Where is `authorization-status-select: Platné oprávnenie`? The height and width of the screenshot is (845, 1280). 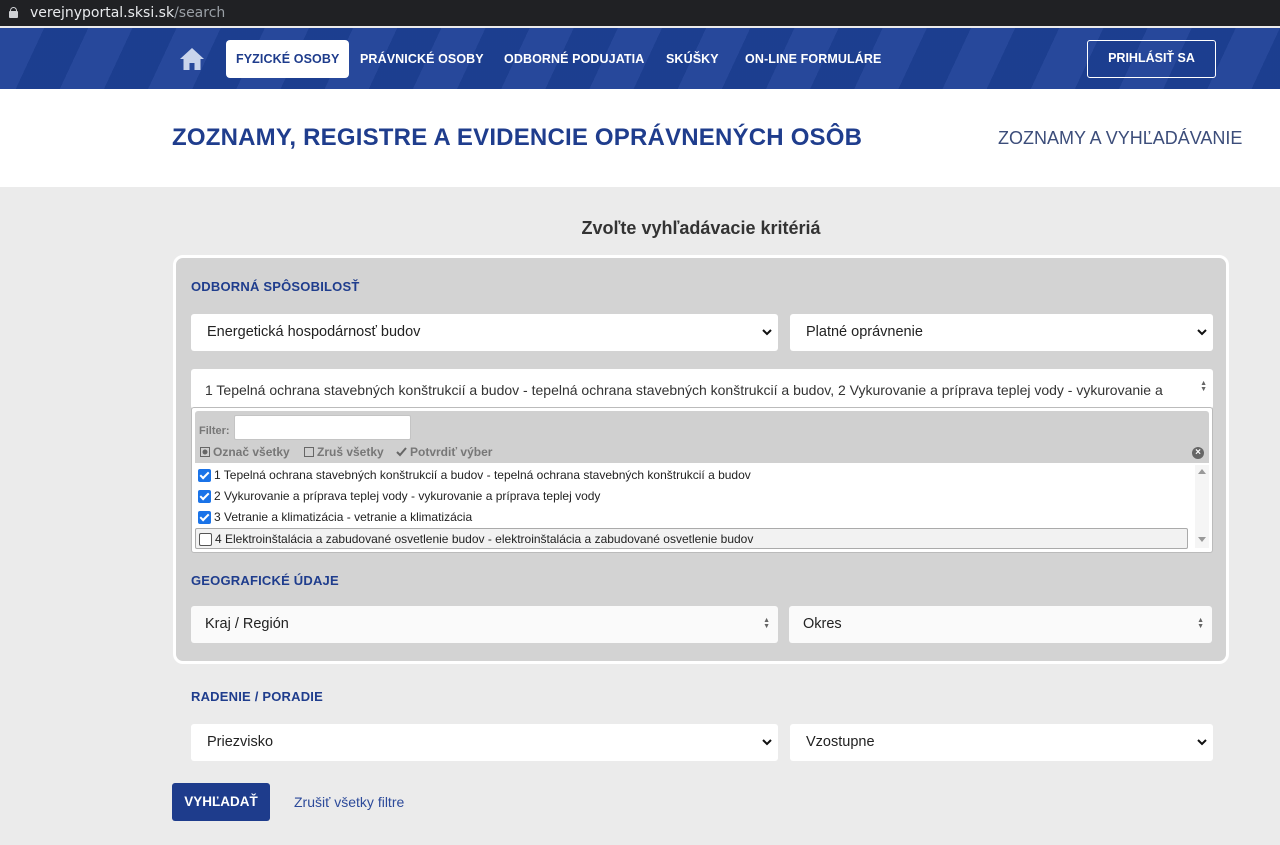
authorization-status-select: Platné oprávnenie is located at coordinates (1001, 332).